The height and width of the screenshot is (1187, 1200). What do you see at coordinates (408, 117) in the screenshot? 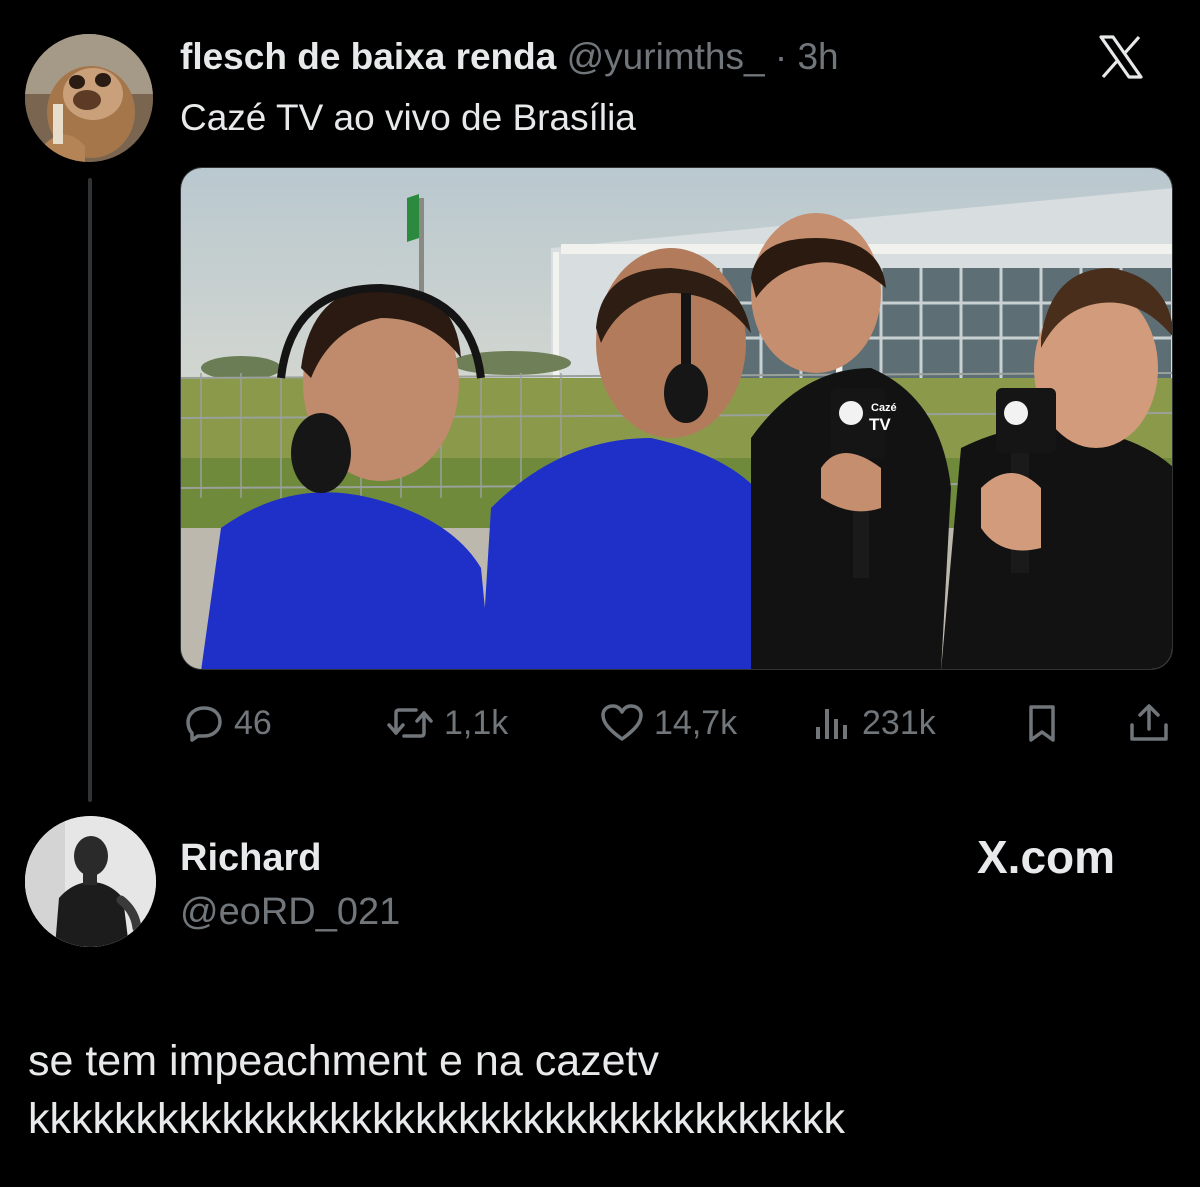
I see `tweet-text: Cazé TV ao vivo de Brasília` at bounding box center [408, 117].